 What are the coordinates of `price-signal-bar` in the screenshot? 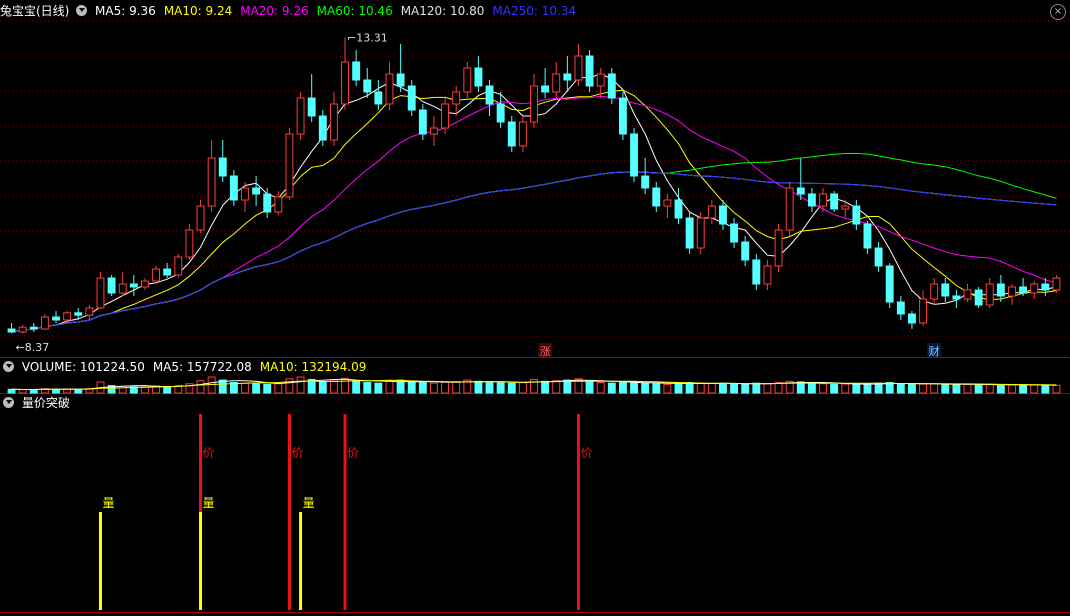 It's located at (578, 512).